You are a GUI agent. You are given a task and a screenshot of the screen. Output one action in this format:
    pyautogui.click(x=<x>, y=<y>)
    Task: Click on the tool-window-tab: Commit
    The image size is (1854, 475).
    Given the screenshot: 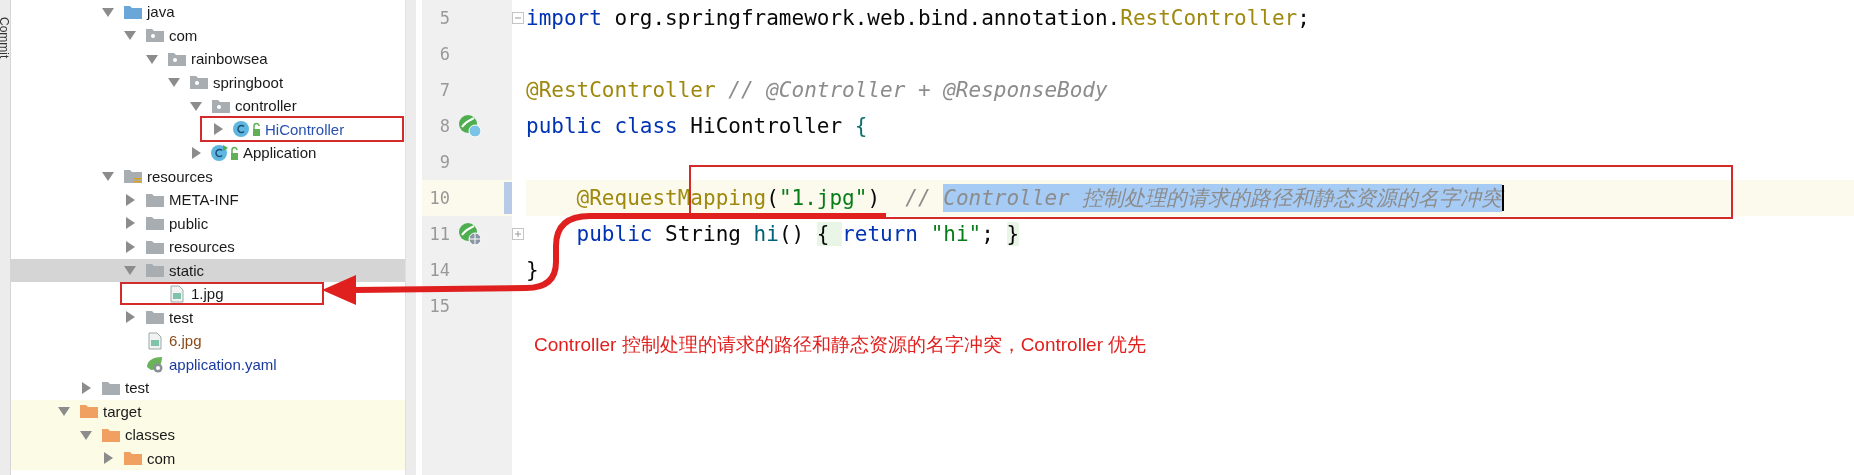 What is the action you would take?
    pyautogui.click(x=5, y=47)
    